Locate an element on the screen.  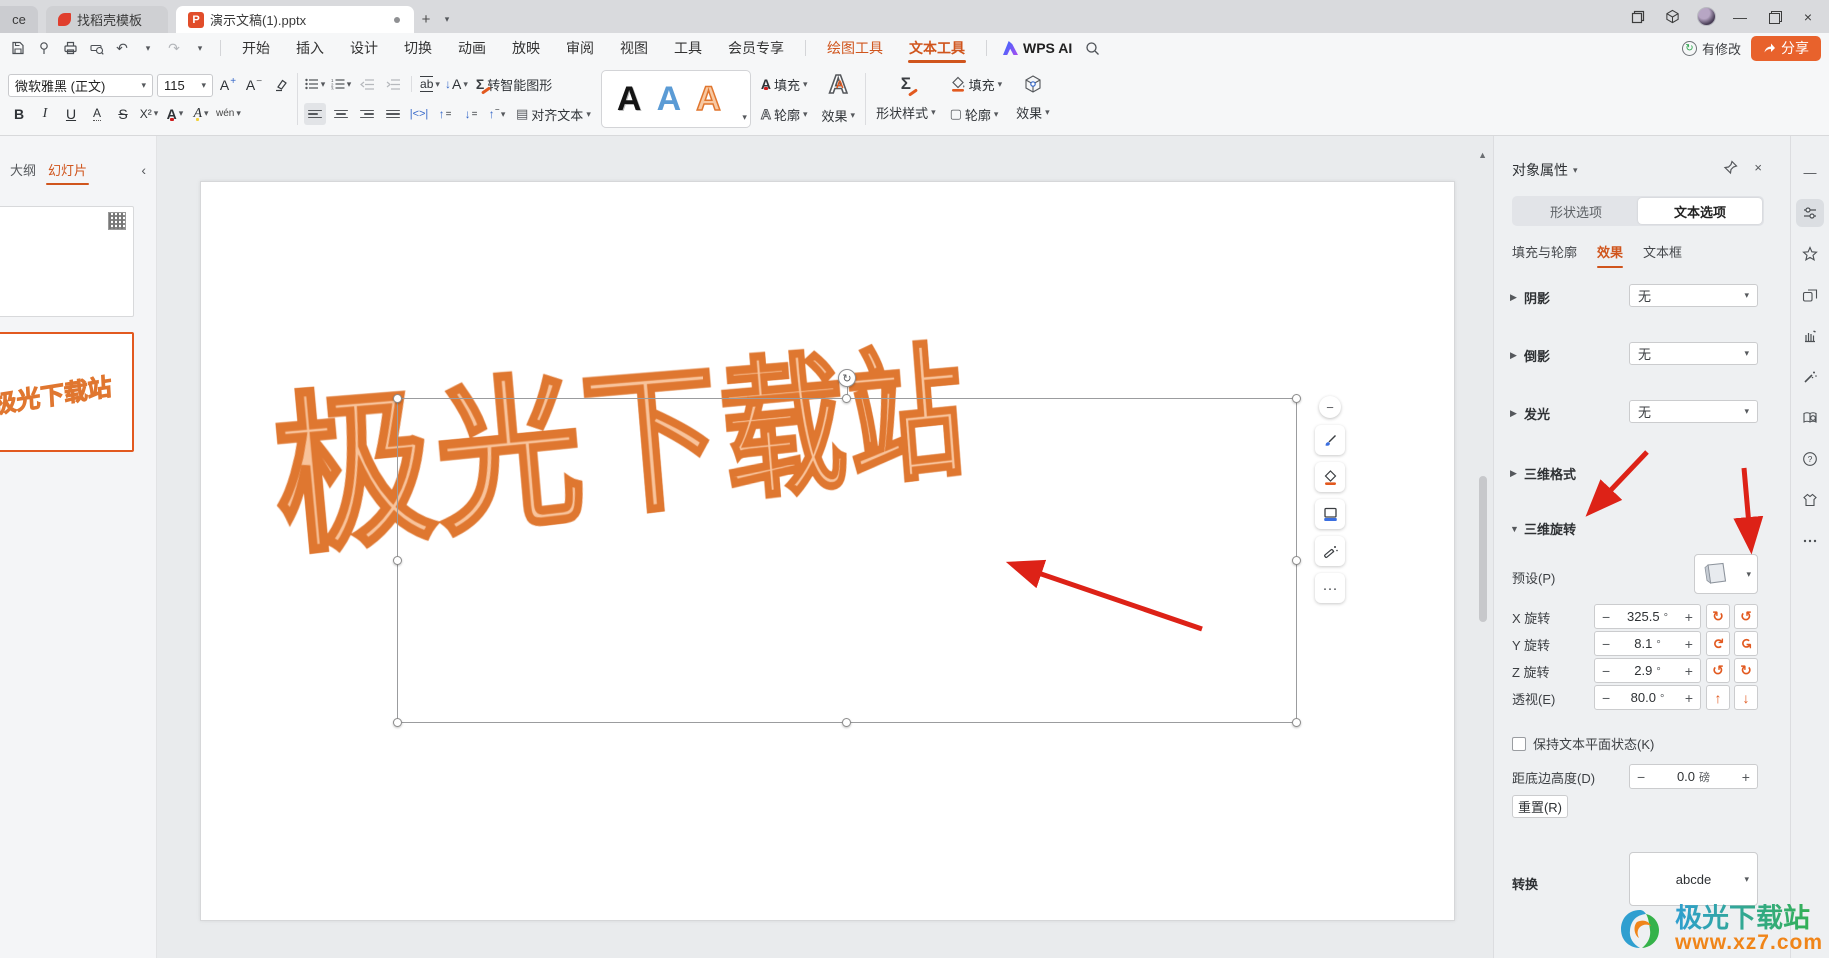
menu-member: 会员专享 is located at coordinates (756, 48).